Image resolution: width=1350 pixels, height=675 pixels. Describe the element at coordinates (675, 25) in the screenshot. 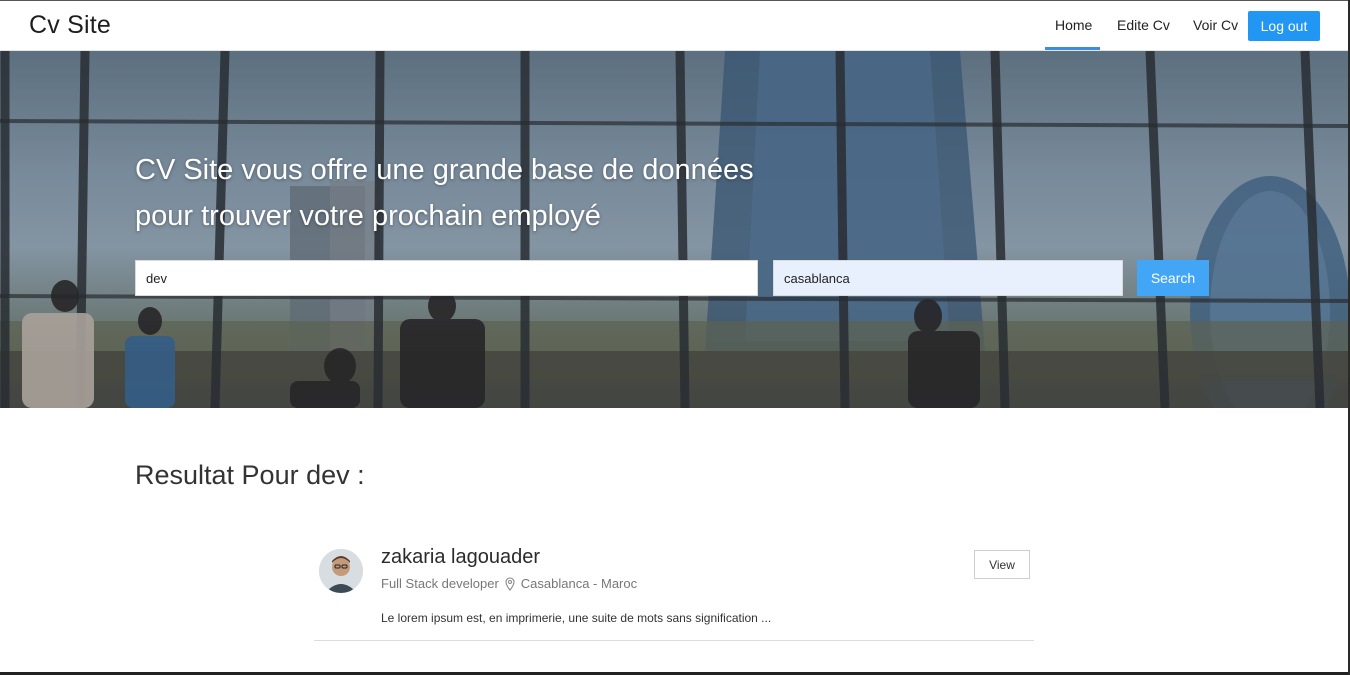

I see `top-navbar: Cv Site Home Edite Cv Voir Cv Log out` at that location.